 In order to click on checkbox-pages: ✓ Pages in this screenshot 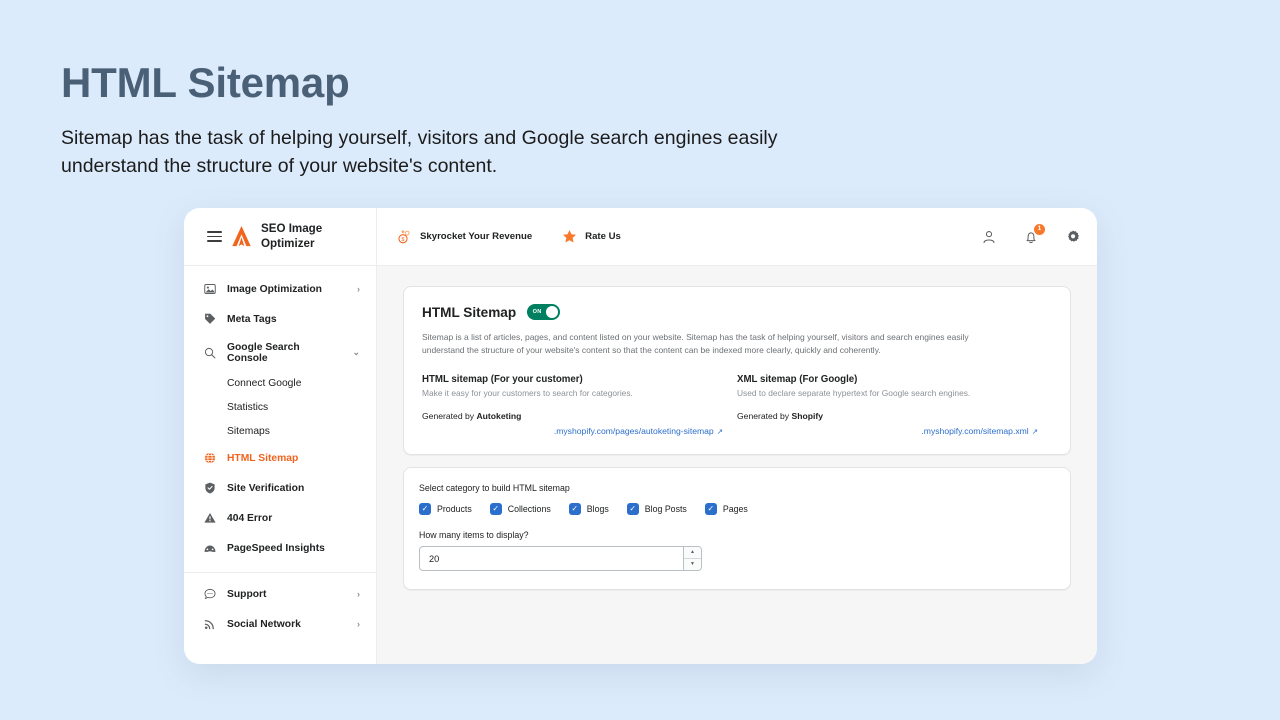, I will do `click(726, 509)`.